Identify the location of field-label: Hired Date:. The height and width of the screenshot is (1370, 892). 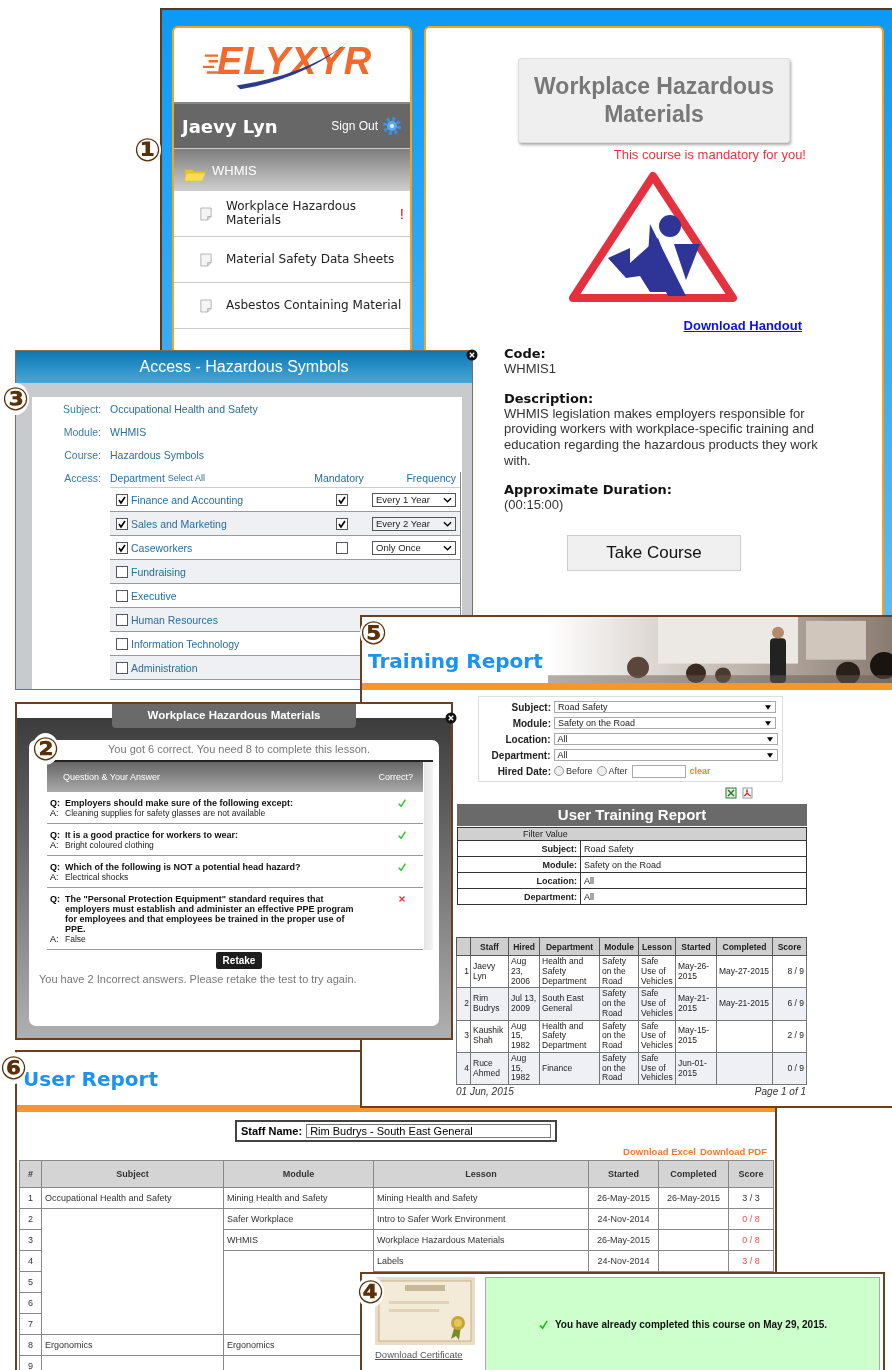
(524, 771).